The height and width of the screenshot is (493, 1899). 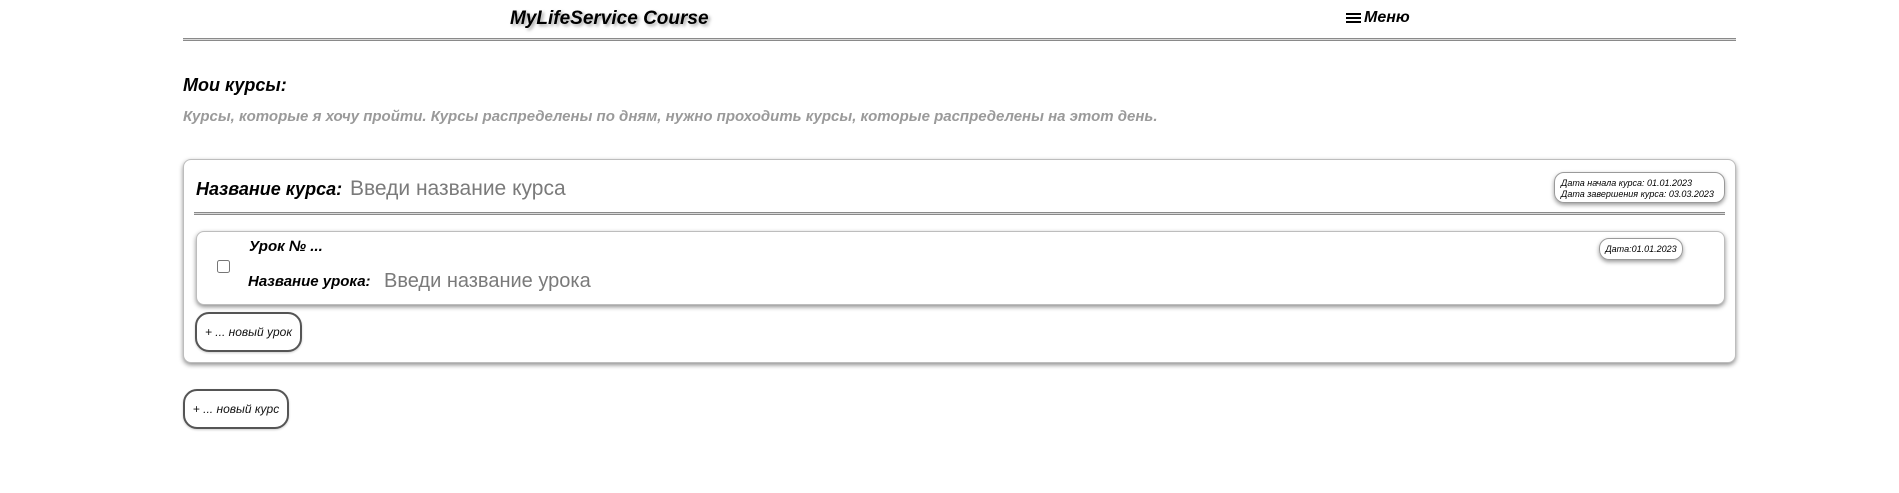 I want to click on lesson-name-input, so click(x=684, y=281).